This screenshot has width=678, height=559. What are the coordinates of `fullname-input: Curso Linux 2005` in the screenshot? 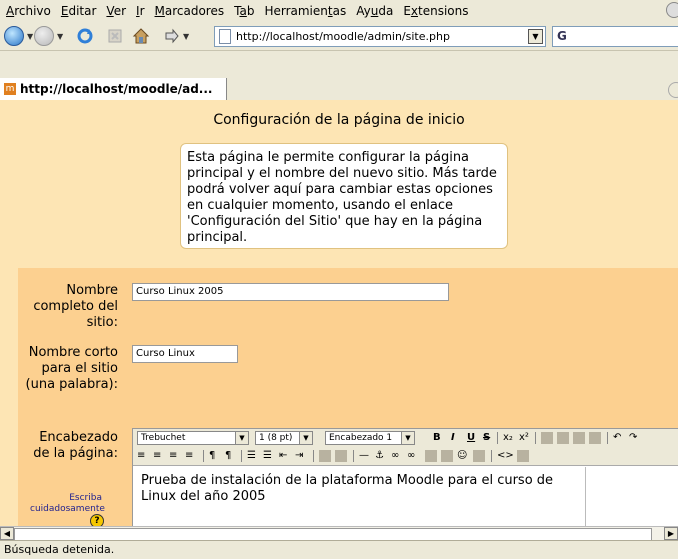 It's located at (290, 292).